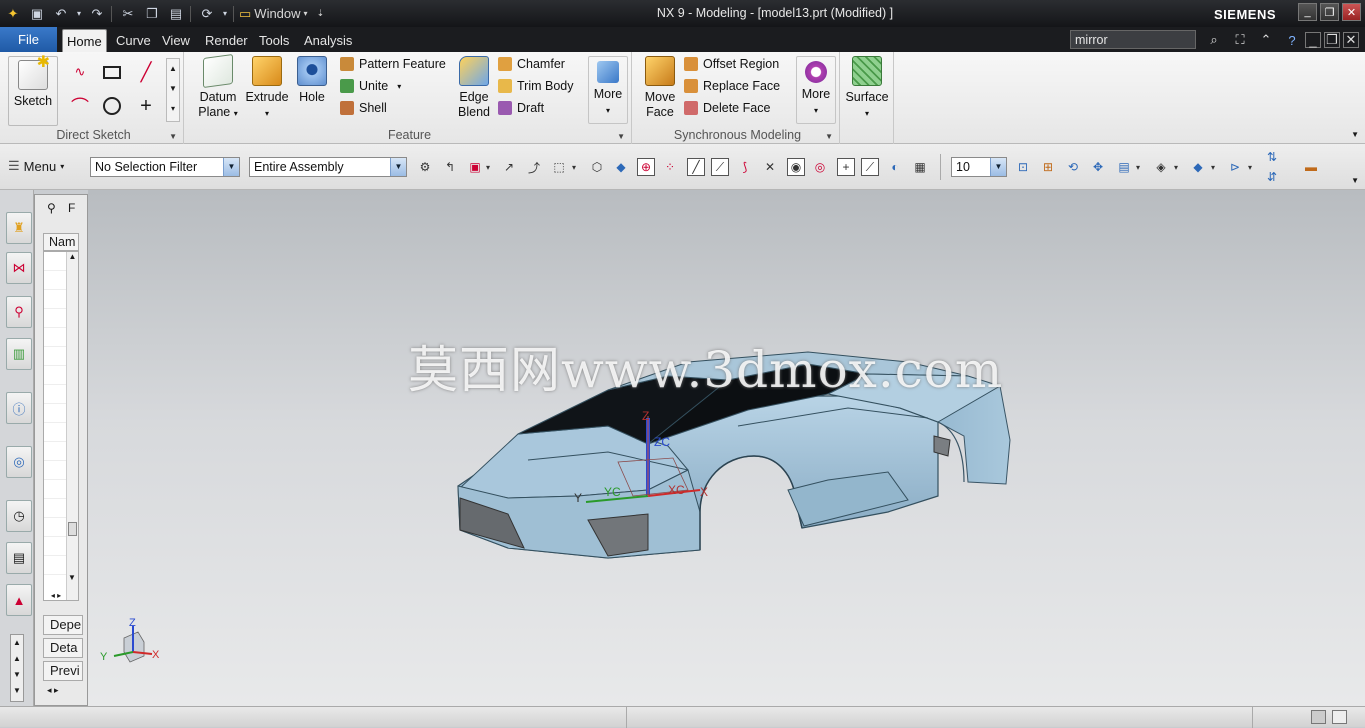  Describe the element at coordinates (84, 40) in the screenshot. I see `tab-home: Home` at that location.